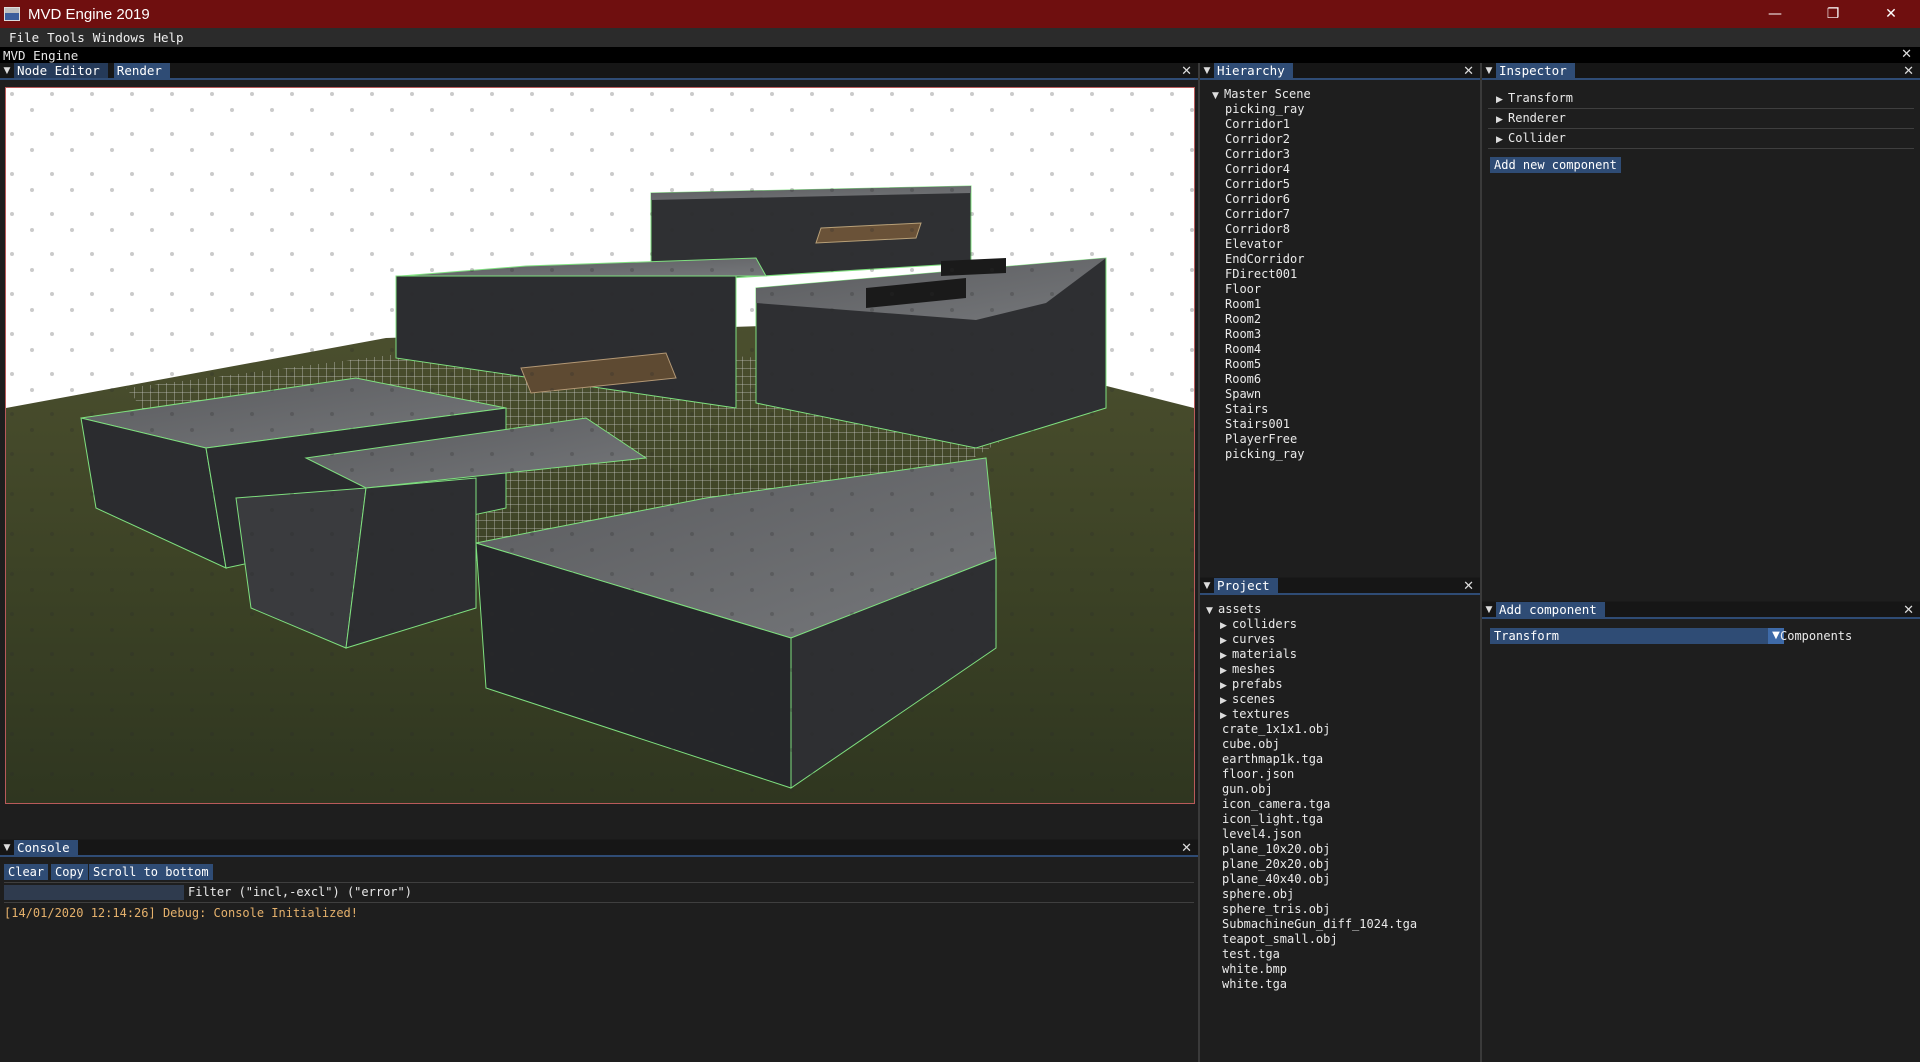  What do you see at coordinates (1701, 148) in the screenshot?
I see `separator` at bounding box center [1701, 148].